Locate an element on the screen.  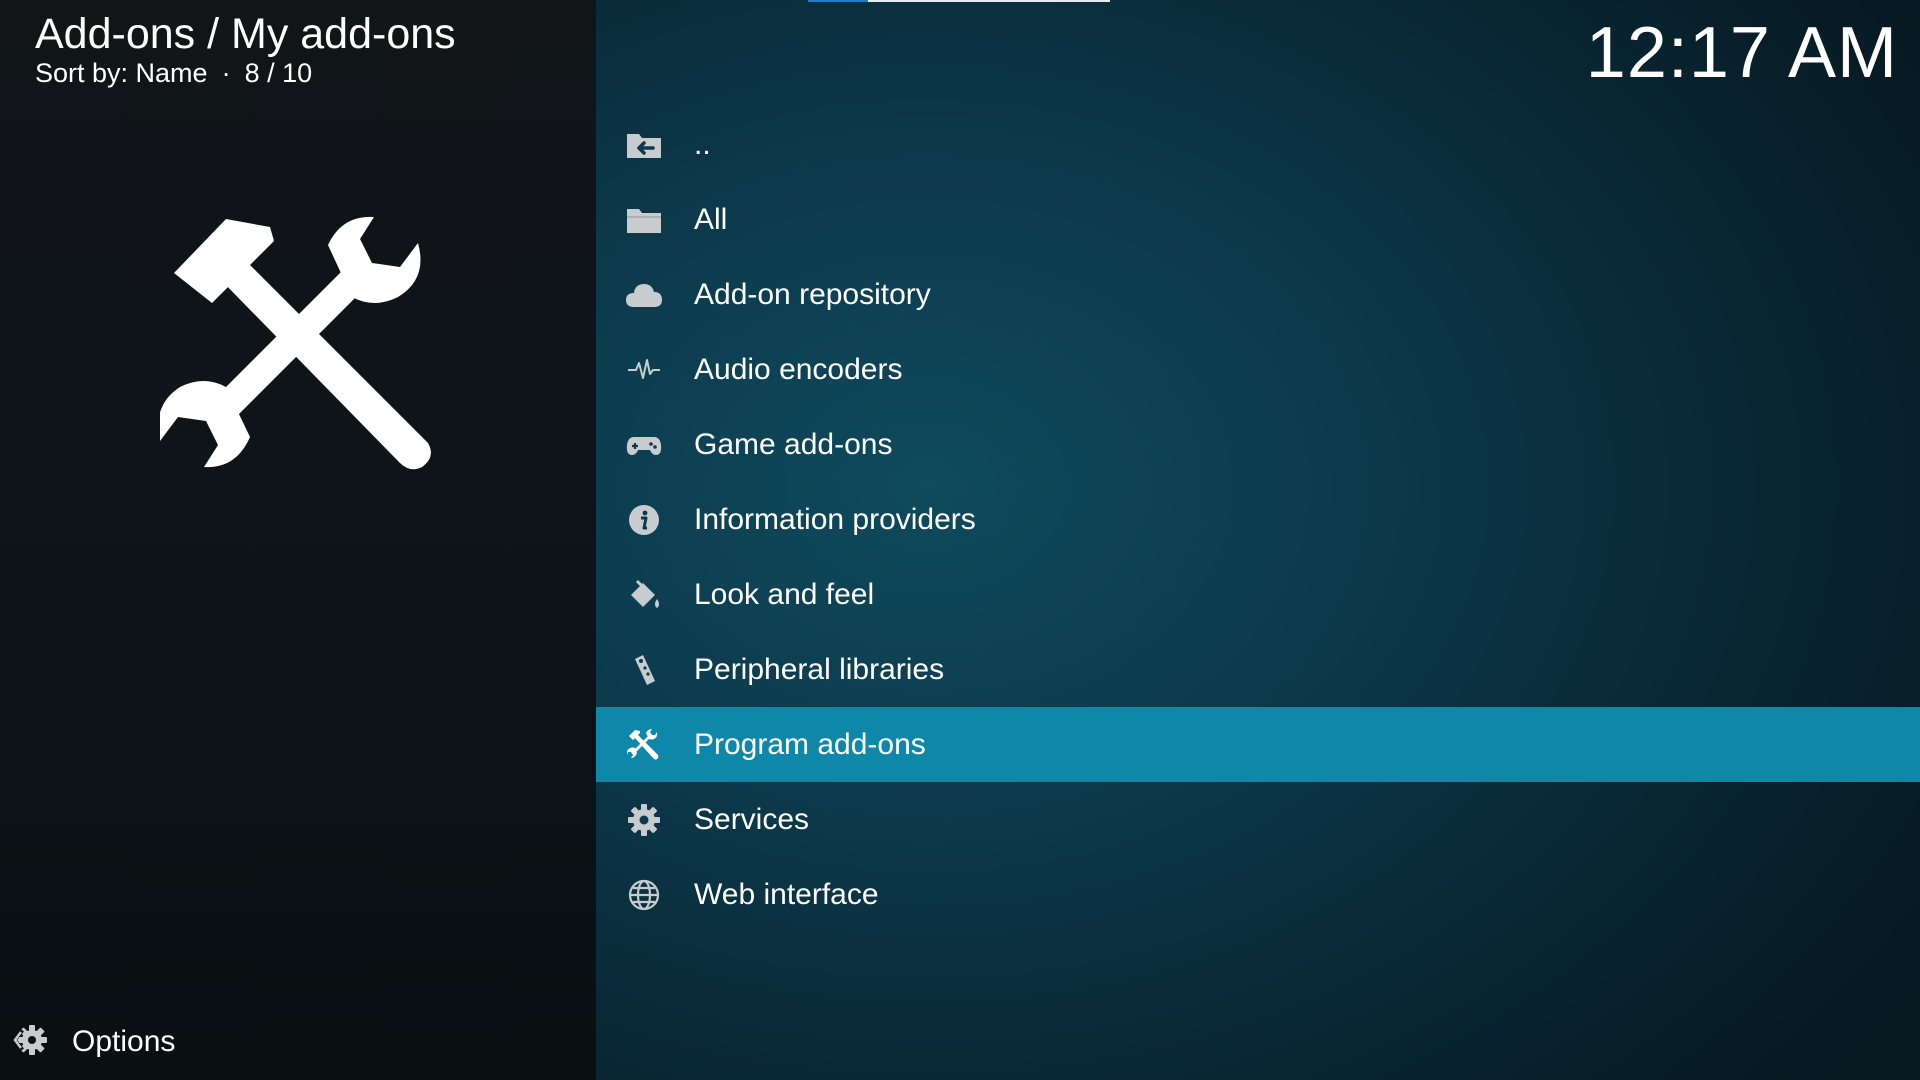
options-icon is located at coordinates (29, 1042).